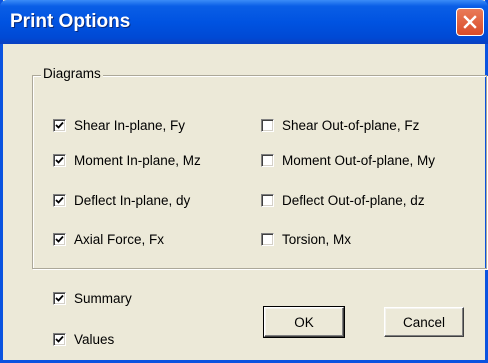  I want to click on checkbox-label: Moment Out-of-plane, My, so click(359, 160).